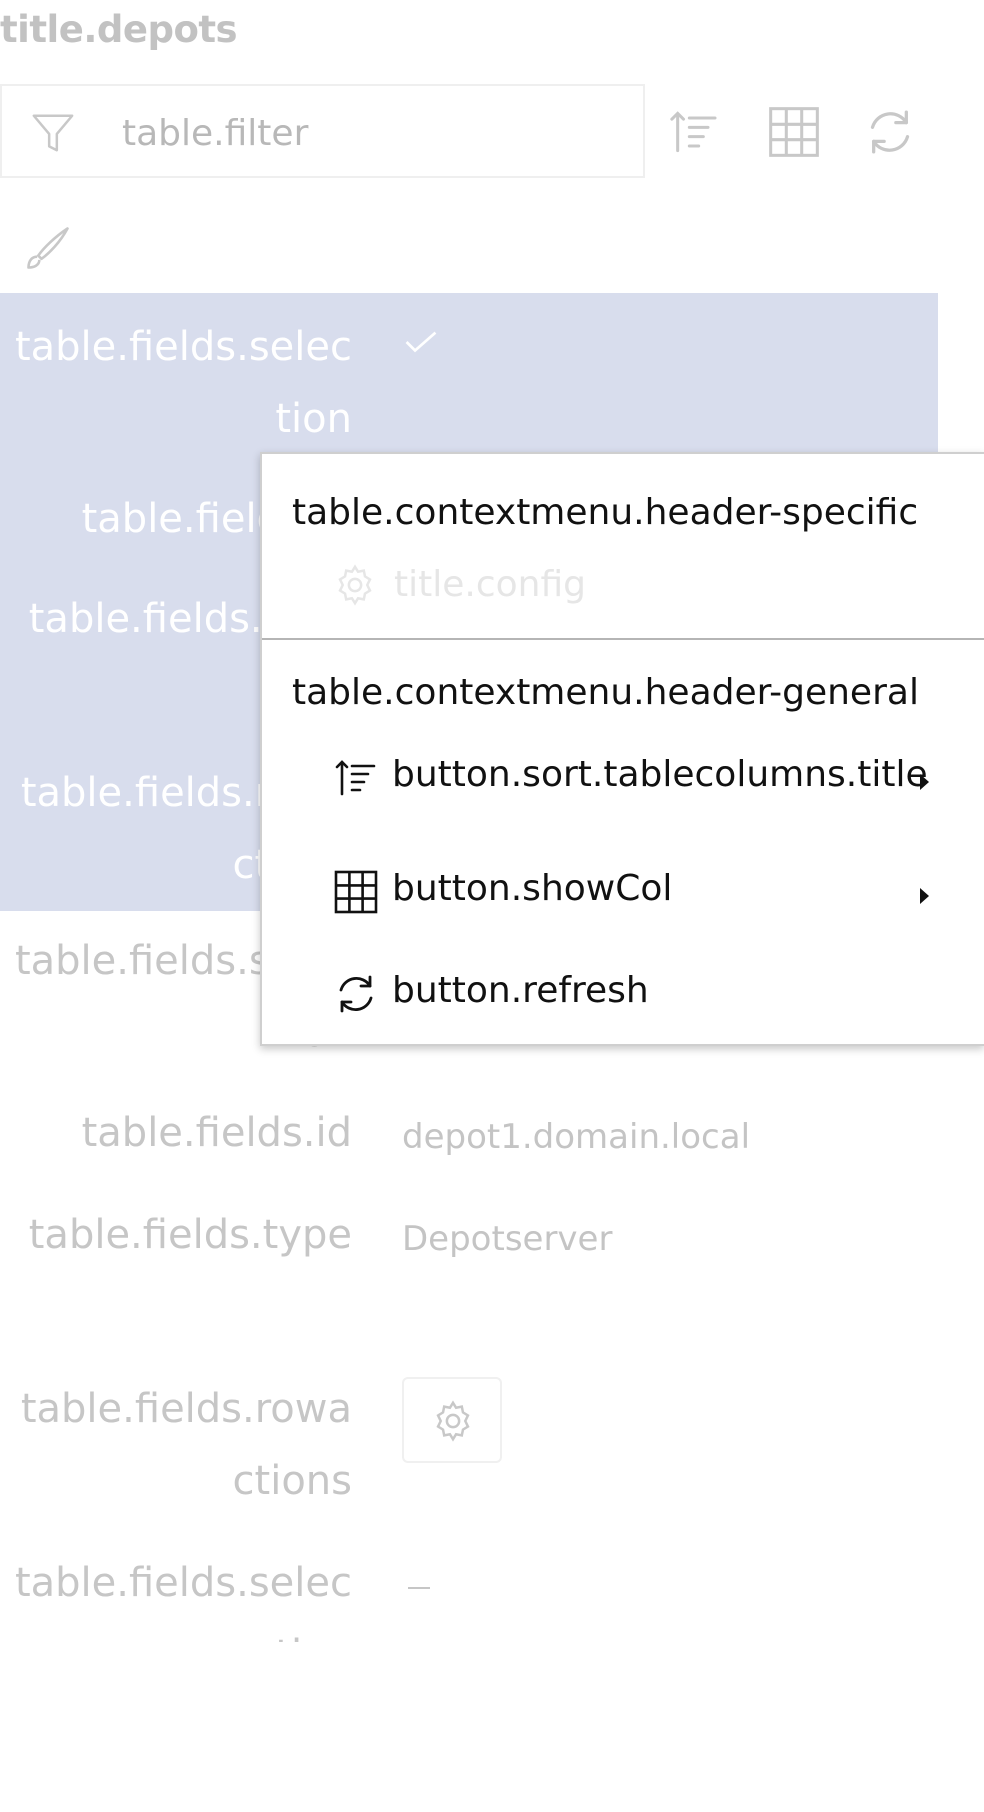  What do you see at coordinates (660, 774) in the screenshot?
I see `sort-columns-label: button.sort.tablecolumns.title` at bounding box center [660, 774].